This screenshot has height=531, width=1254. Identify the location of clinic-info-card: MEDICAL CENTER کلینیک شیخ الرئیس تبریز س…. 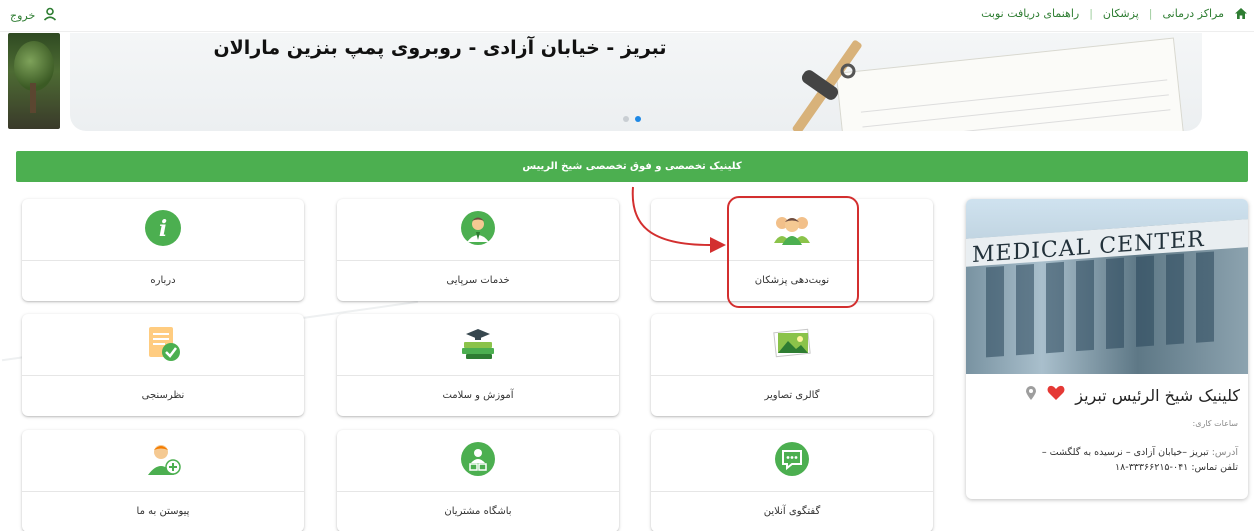
(1107, 349).